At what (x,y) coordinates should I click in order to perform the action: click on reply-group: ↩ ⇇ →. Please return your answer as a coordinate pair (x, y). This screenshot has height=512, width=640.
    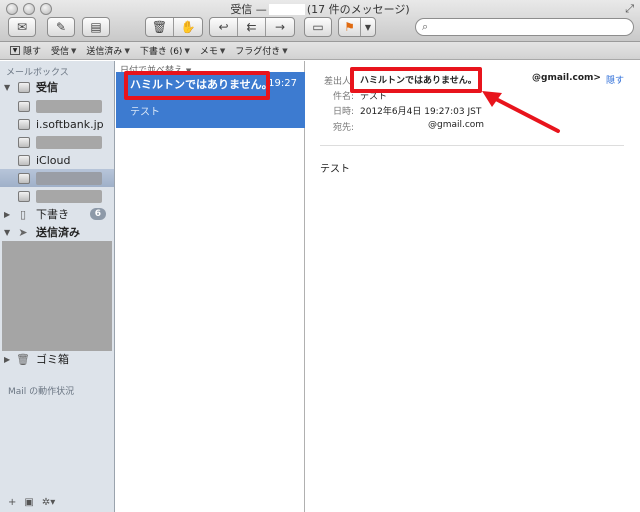
    Looking at the image, I should click on (252, 27).